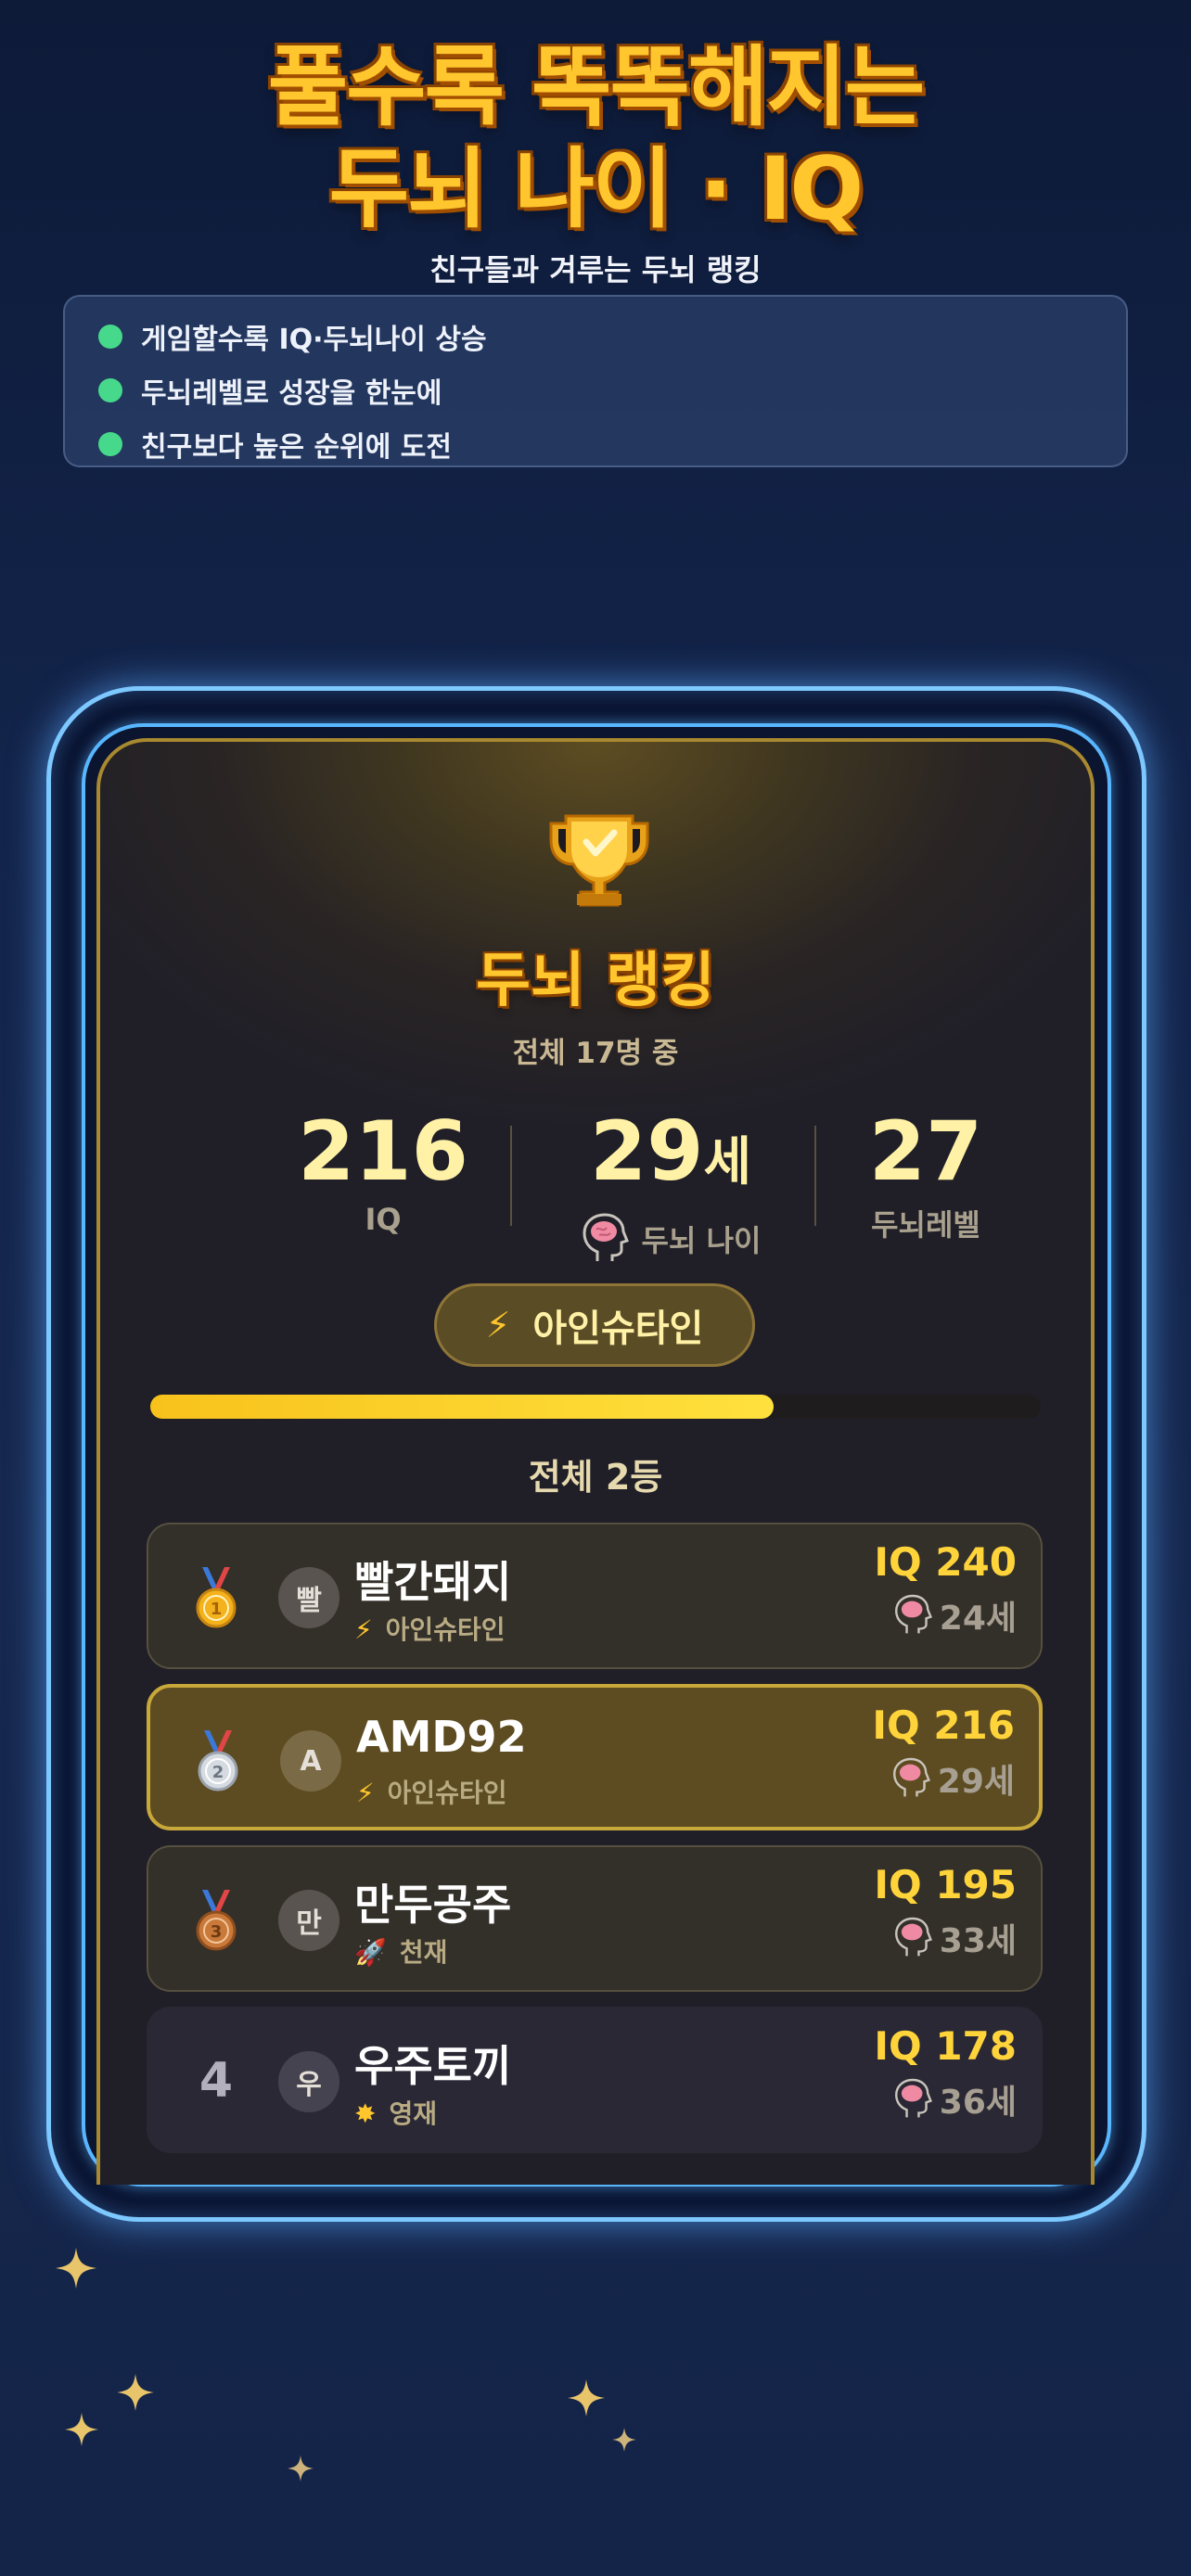  I want to click on player-iq: IQ 216, so click(944, 1725).